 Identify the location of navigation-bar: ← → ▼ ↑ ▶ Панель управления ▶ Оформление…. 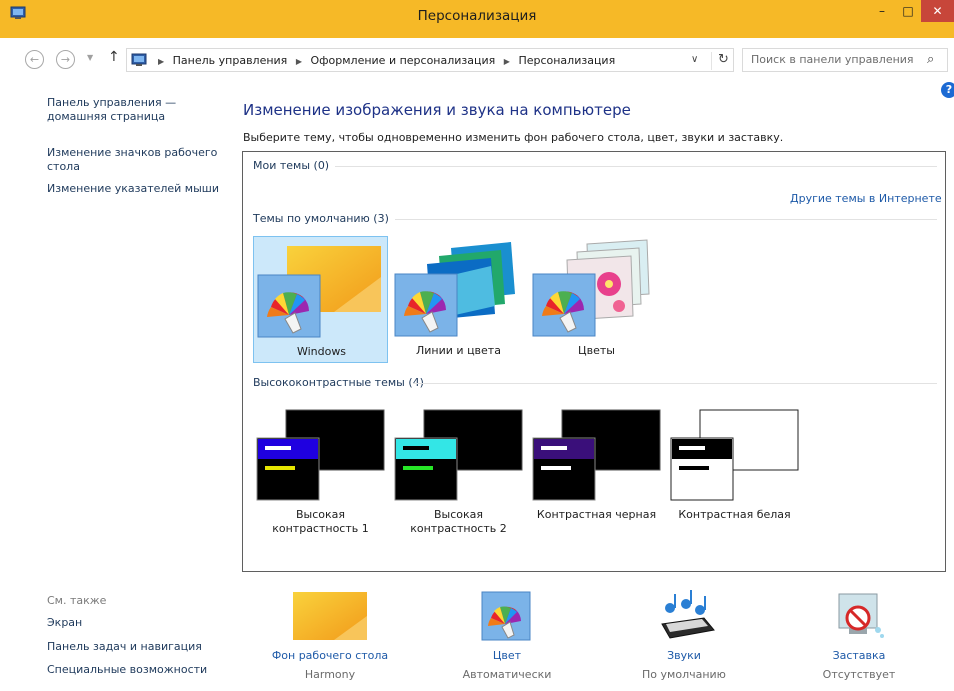
(477, 60).